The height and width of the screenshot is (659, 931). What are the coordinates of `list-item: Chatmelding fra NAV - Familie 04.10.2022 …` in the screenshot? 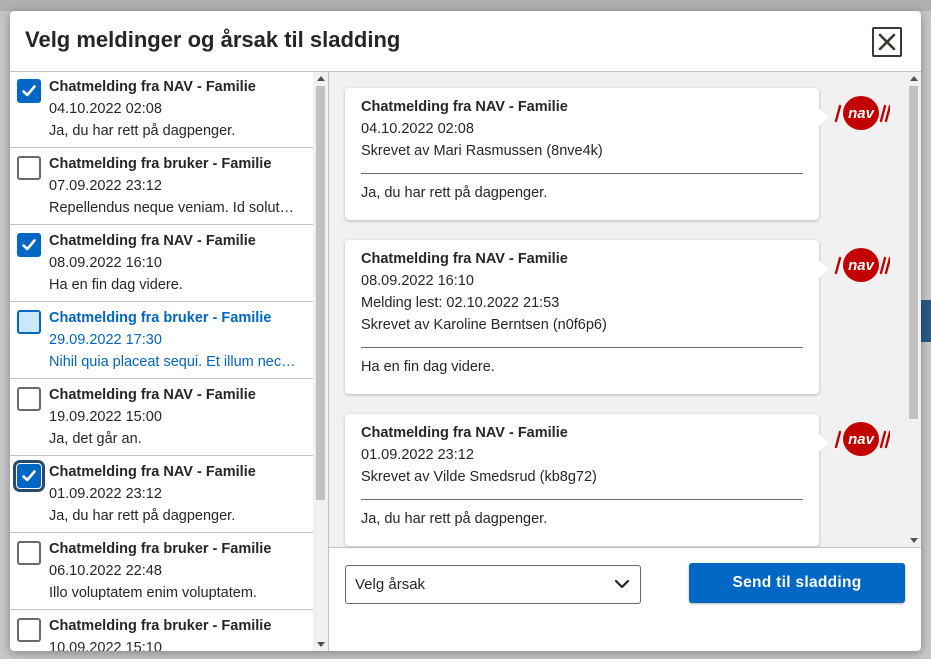 It's located at (161, 110).